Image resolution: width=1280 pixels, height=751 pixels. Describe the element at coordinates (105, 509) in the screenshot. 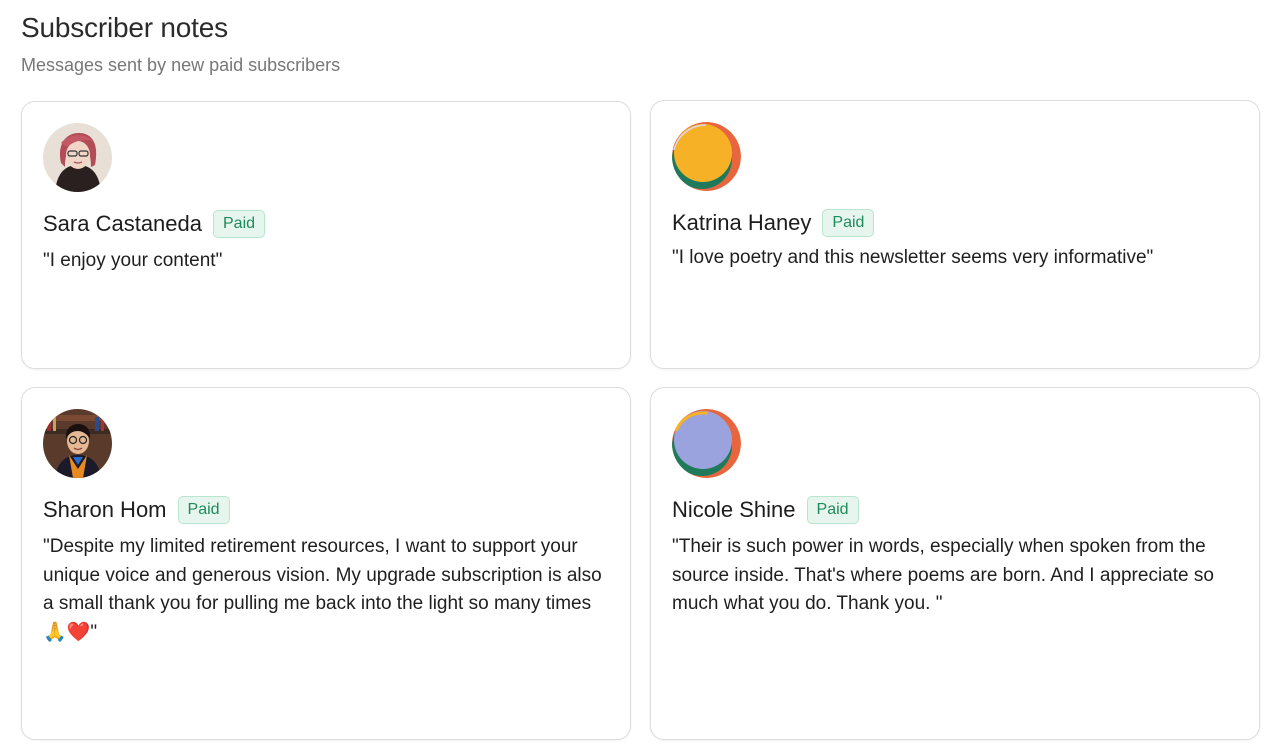

I see `subscriber-name: Sharon Hom` at that location.